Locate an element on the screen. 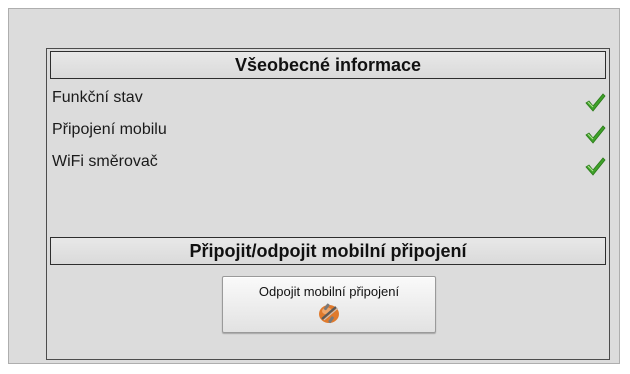  unplug-icon is located at coordinates (329, 313).